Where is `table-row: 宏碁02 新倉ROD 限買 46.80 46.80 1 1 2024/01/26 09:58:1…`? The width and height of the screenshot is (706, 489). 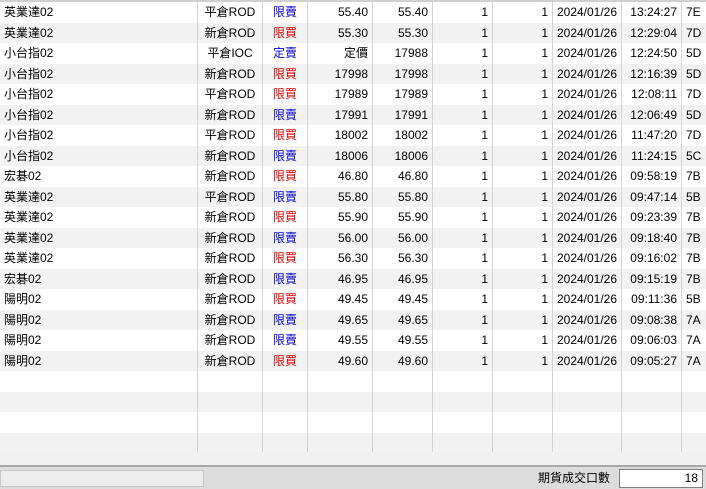 table-row: 宏碁02 新倉ROD 限買 46.80 46.80 1 1 2024/01/26 09:58:1… is located at coordinates (353, 176).